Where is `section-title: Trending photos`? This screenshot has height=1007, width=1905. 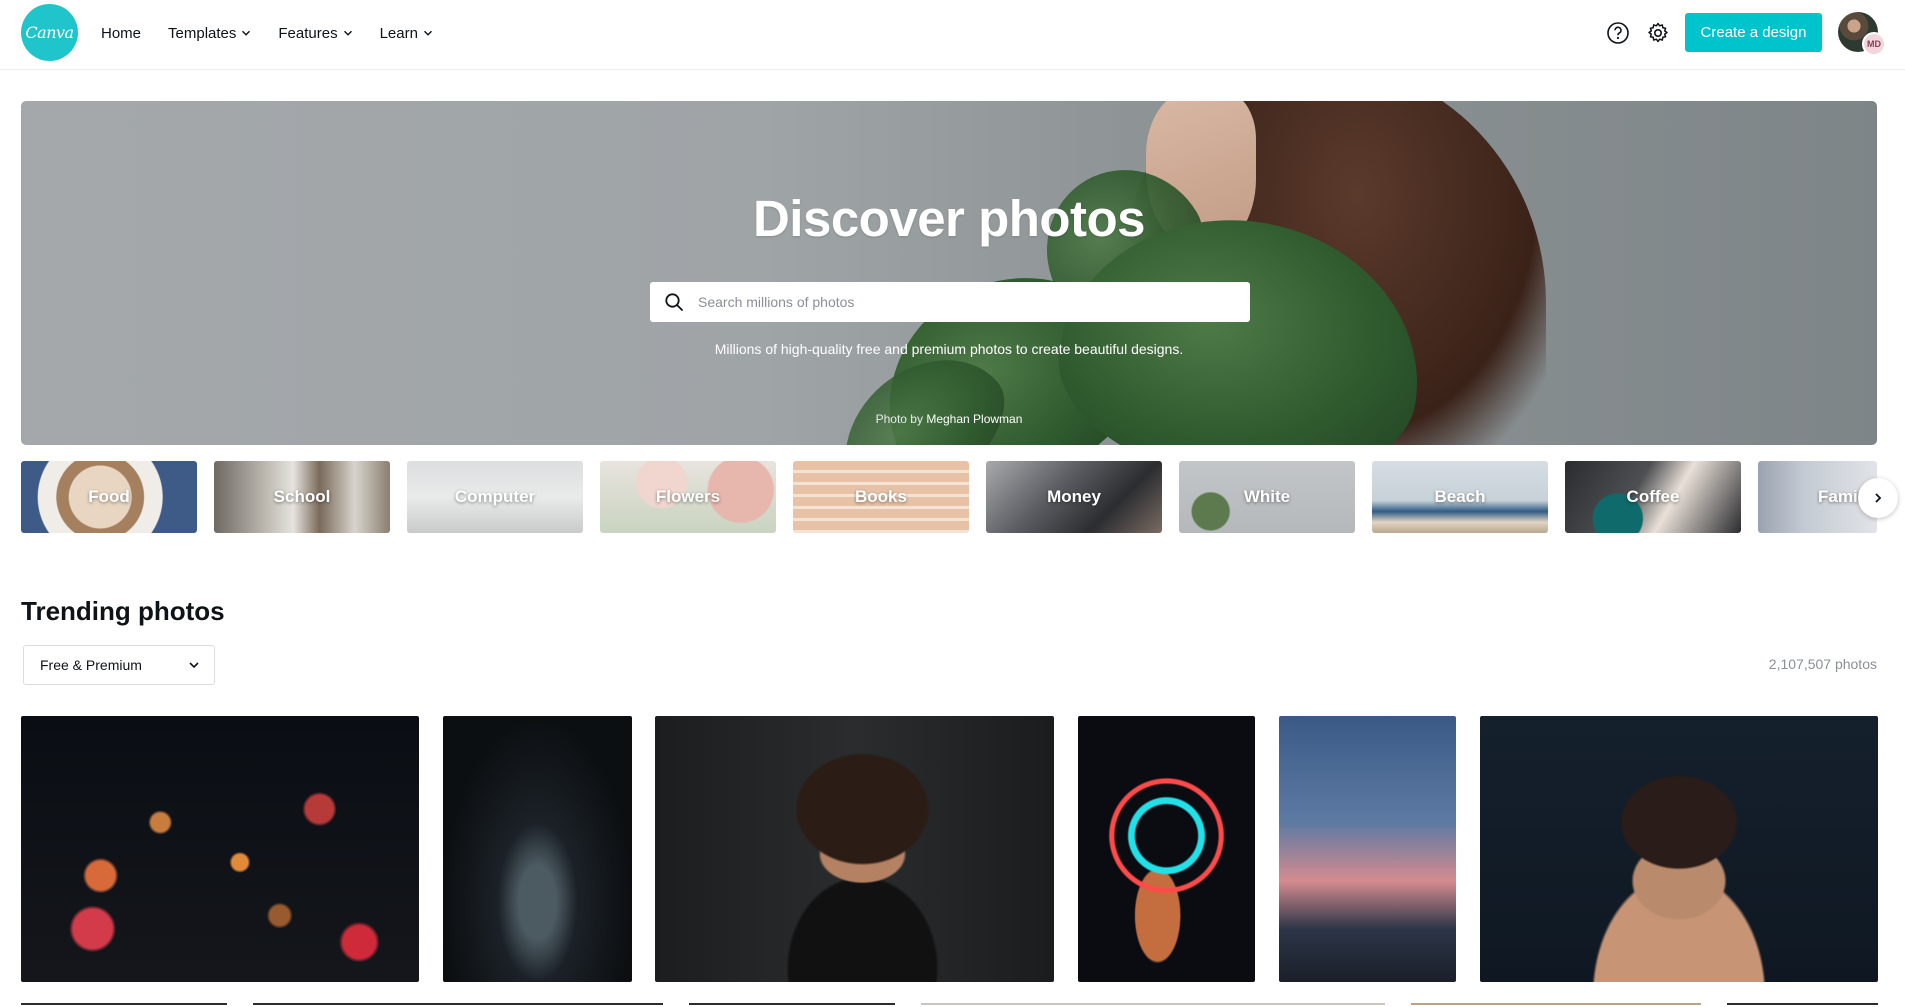
section-title: Trending photos is located at coordinates (123, 611).